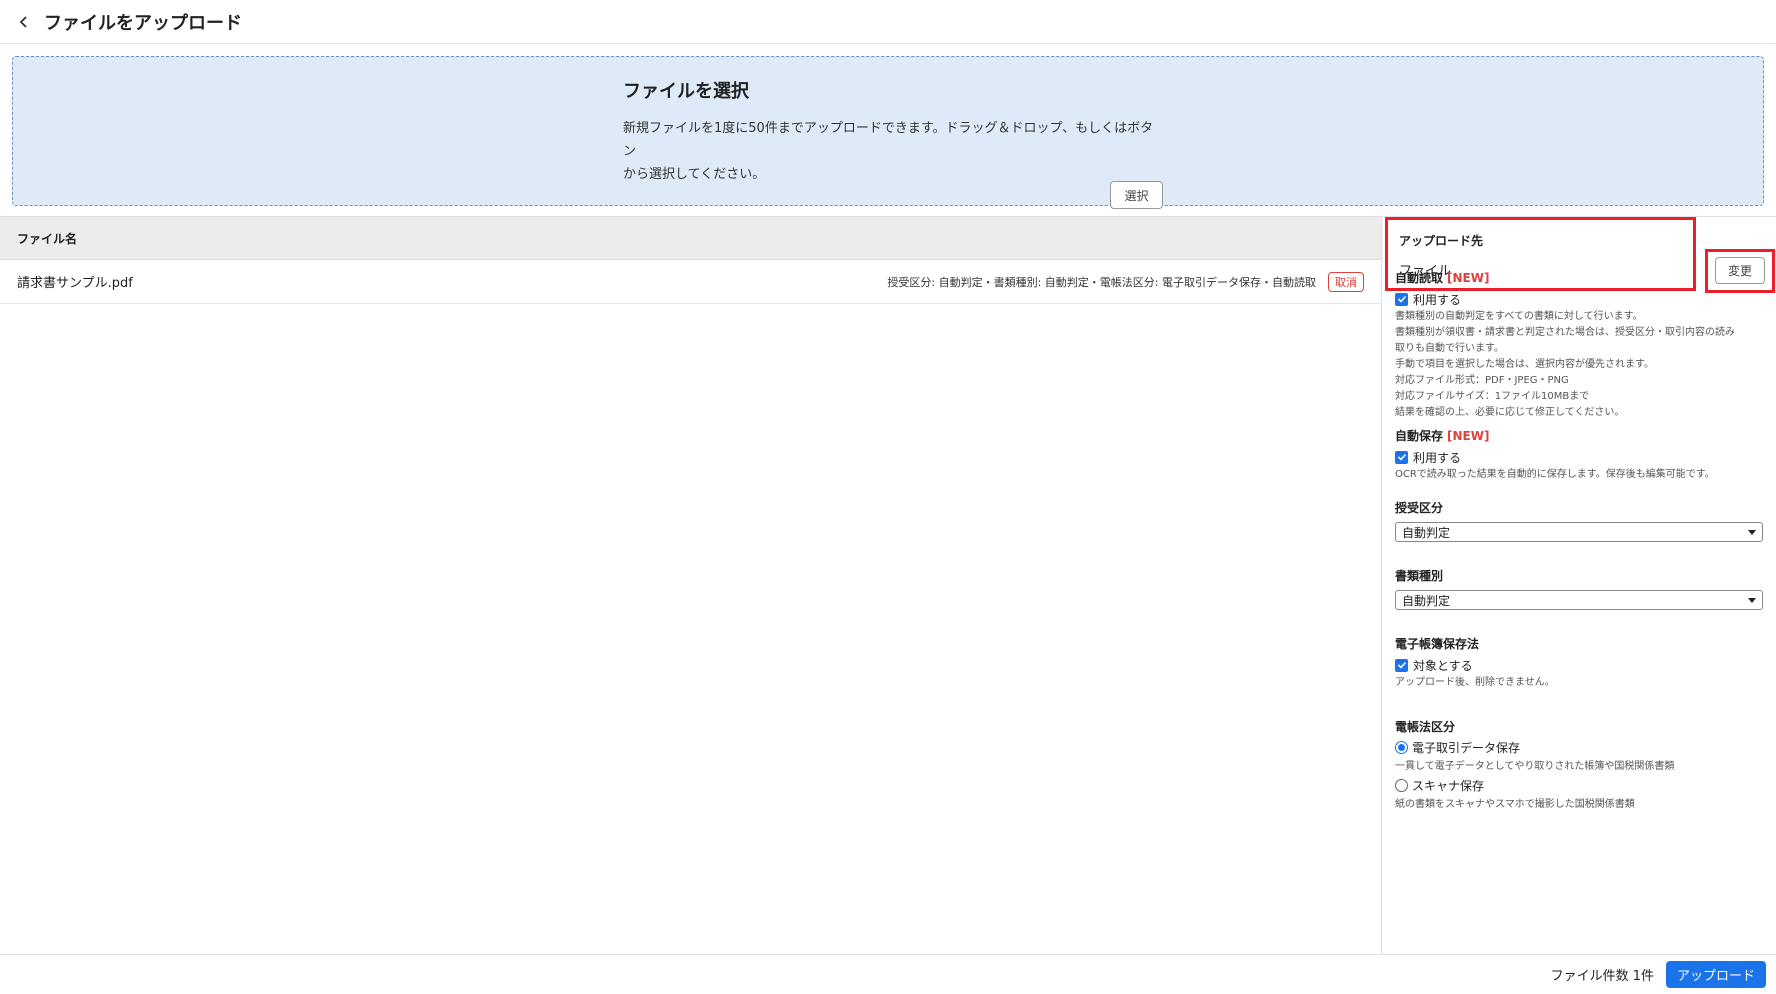  I want to click on auto-save-help: OCRで読み取った結果を自動的に保存します。保存後も編集可能です。, so click(1555, 474).